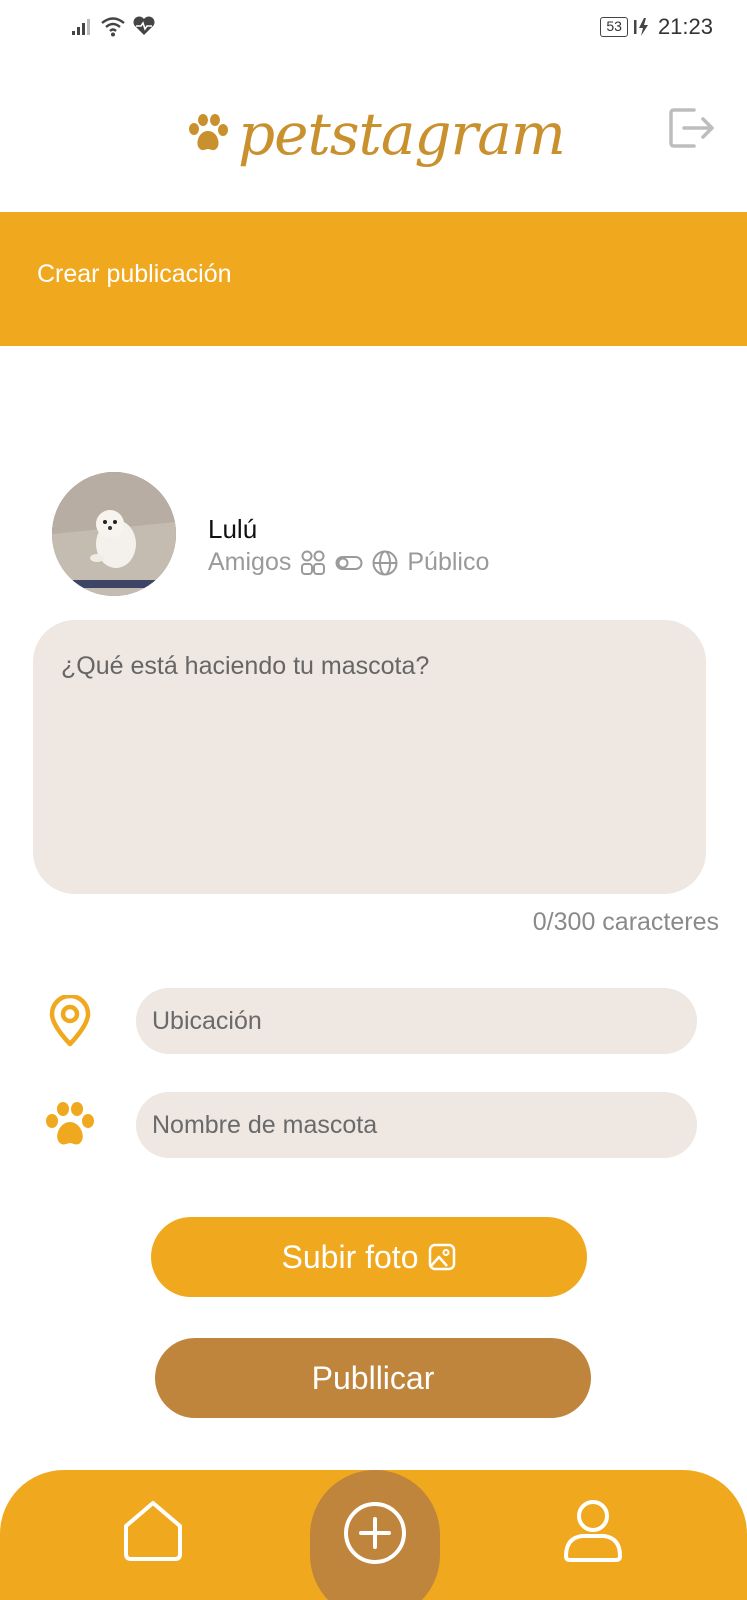  I want to click on pet-name-row: Nombre de mascota, so click(373, 1125).